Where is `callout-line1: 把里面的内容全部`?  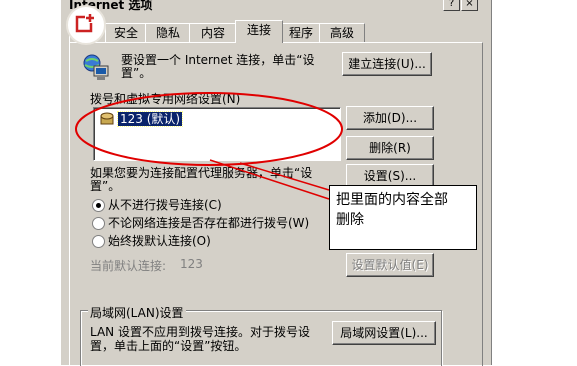
callout-line1: 把里面的内容全部 is located at coordinates (392, 200).